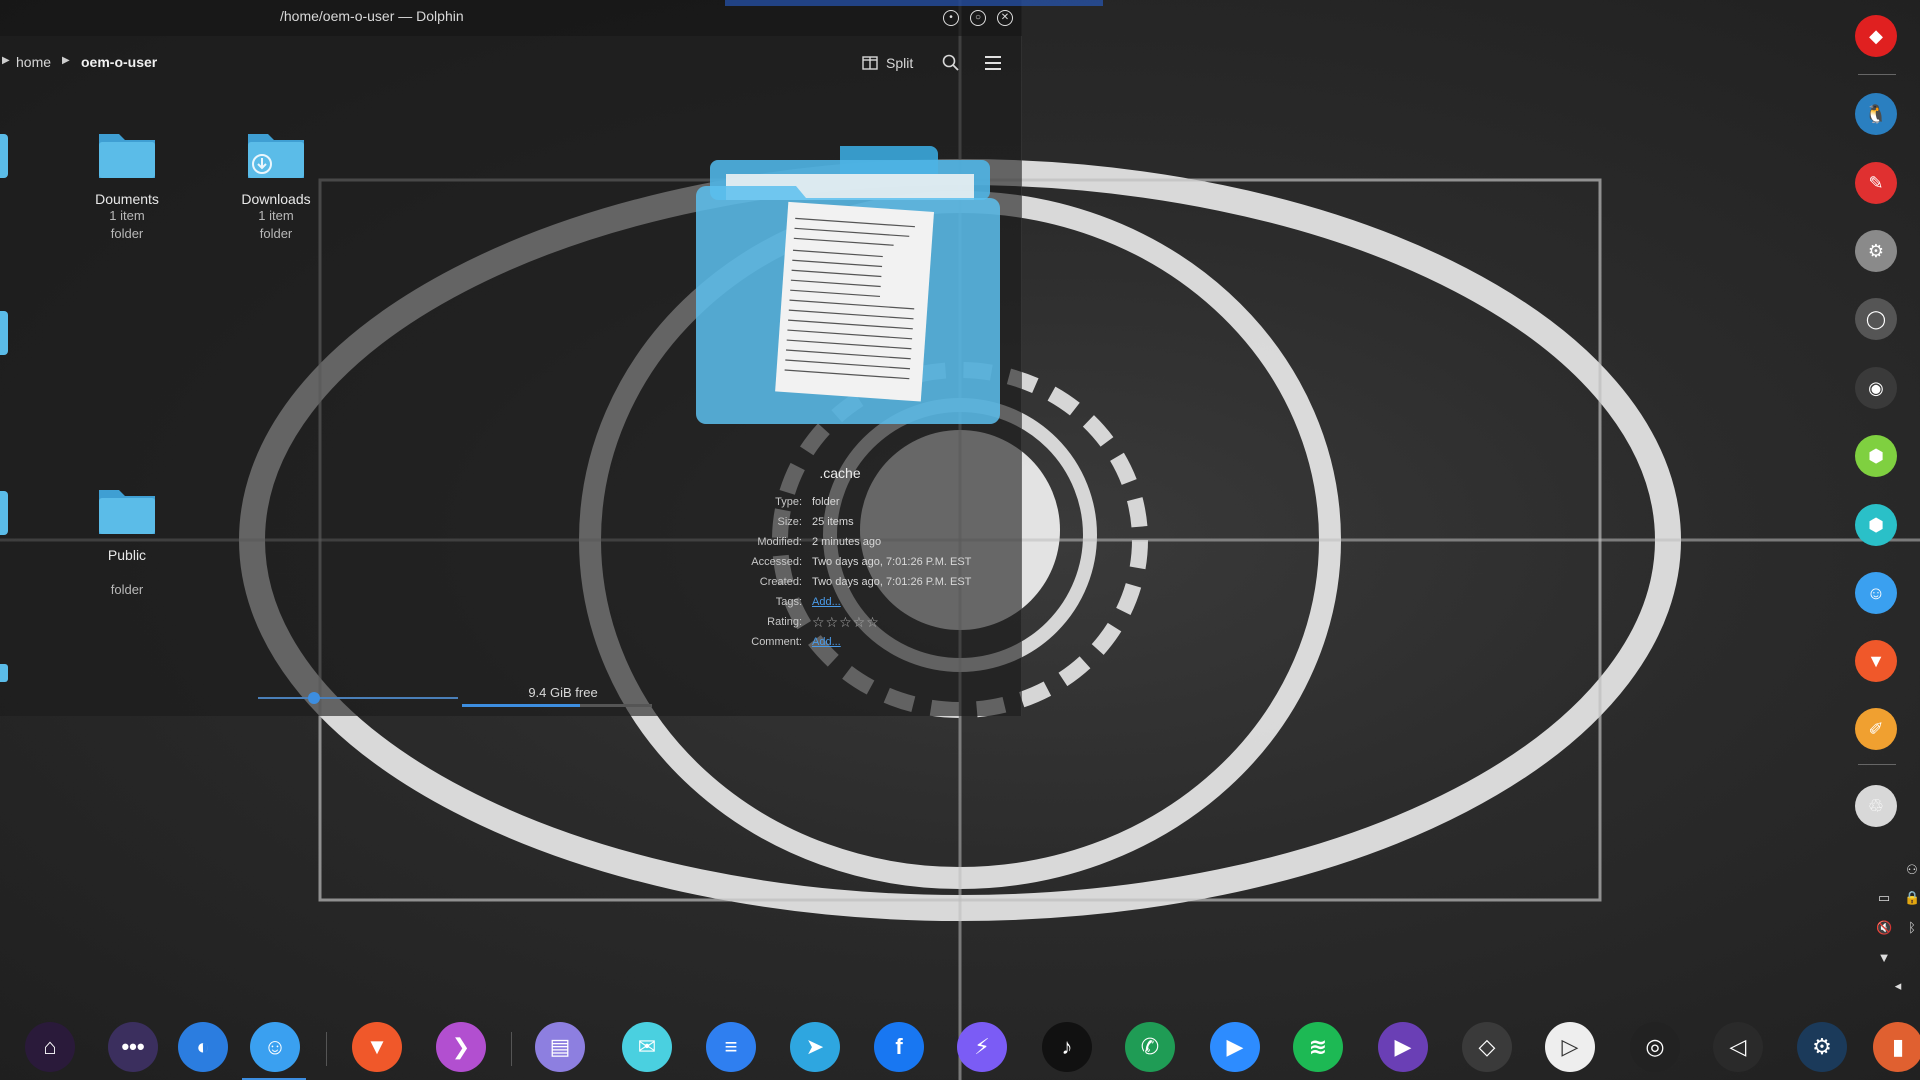 The image size is (1920, 1080). What do you see at coordinates (127, 540) in the screenshot?
I see `folder-public: Public folder` at bounding box center [127, 540].